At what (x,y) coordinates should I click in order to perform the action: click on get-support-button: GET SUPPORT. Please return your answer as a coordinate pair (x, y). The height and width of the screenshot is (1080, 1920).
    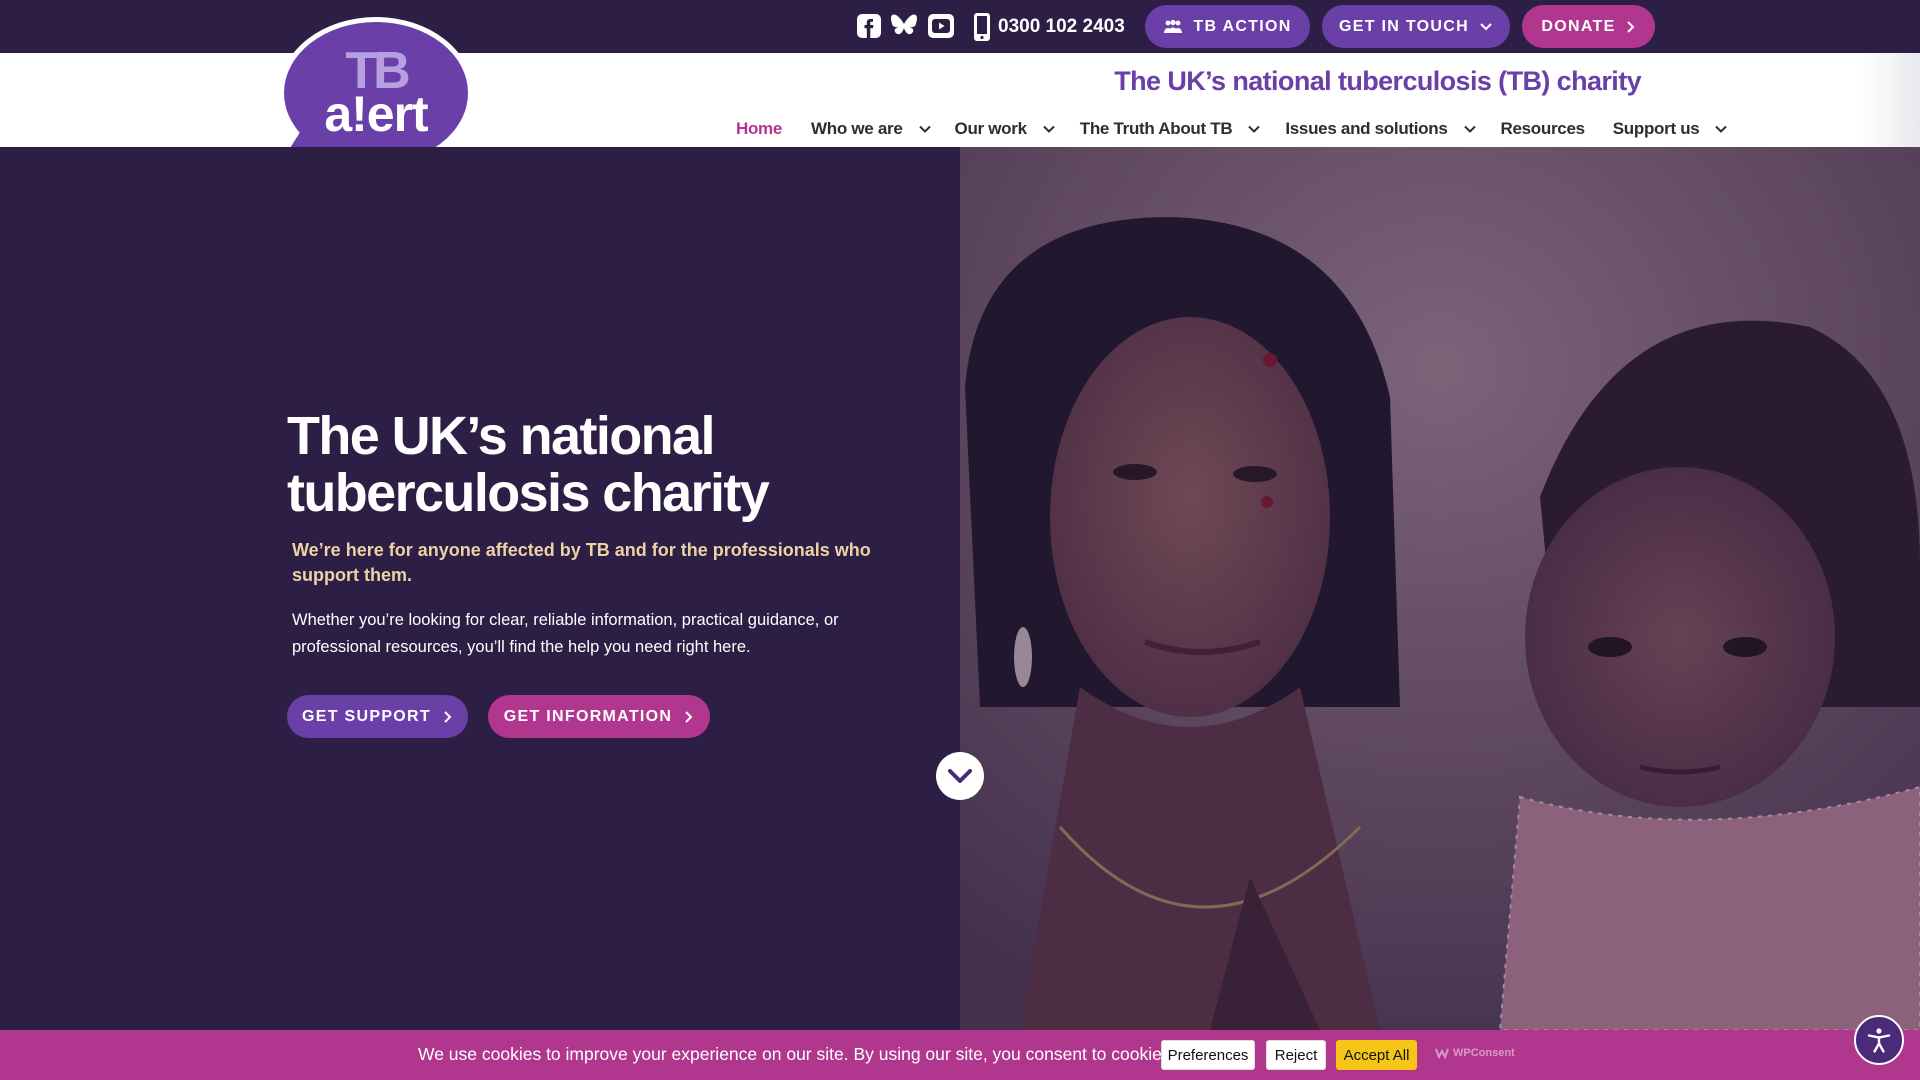
    Looking at the image, I should click on (377, 716).